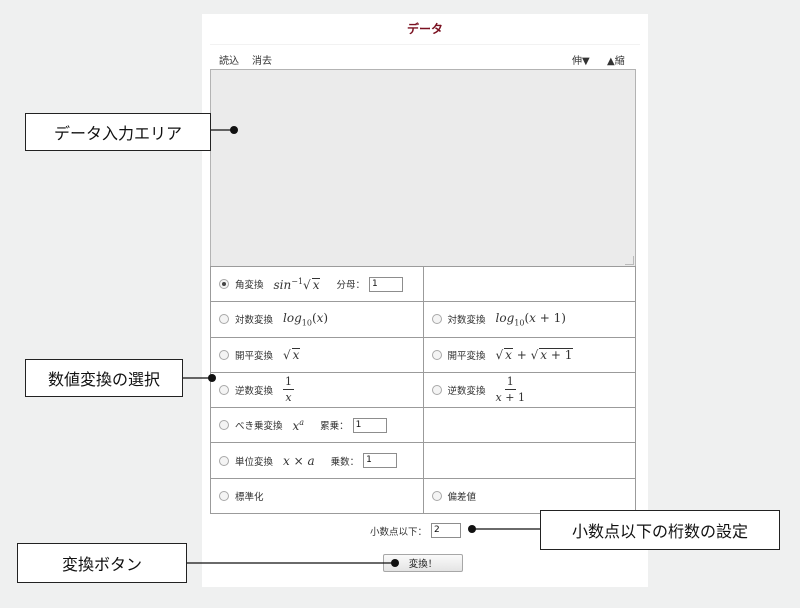 The image size is (800, 608). What do you see at coordinates (380, 461) in the screenshot?
I see `multiplier-input: 1` at bounding box center [380, 461].